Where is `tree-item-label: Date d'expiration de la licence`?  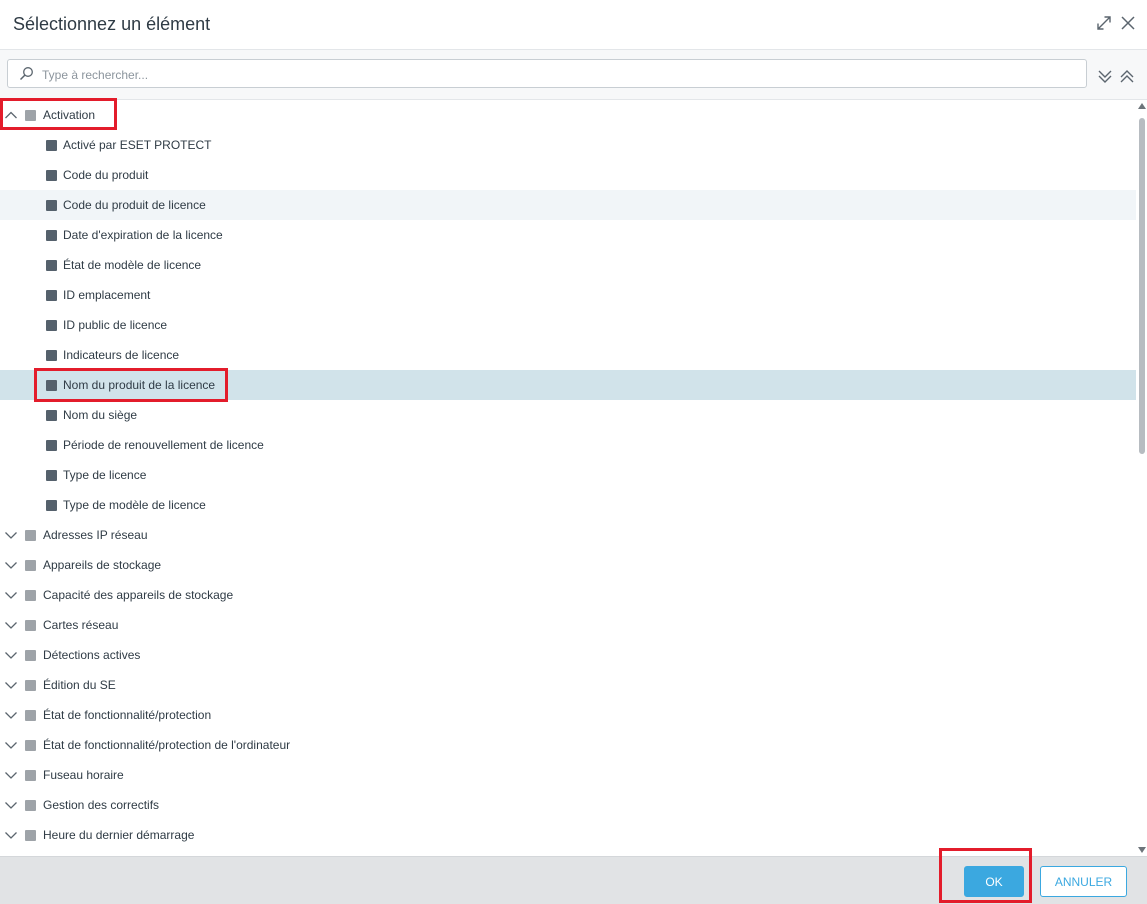
tree-item-label: Date d'expiration de la licence is located at coordinates (143, 235).